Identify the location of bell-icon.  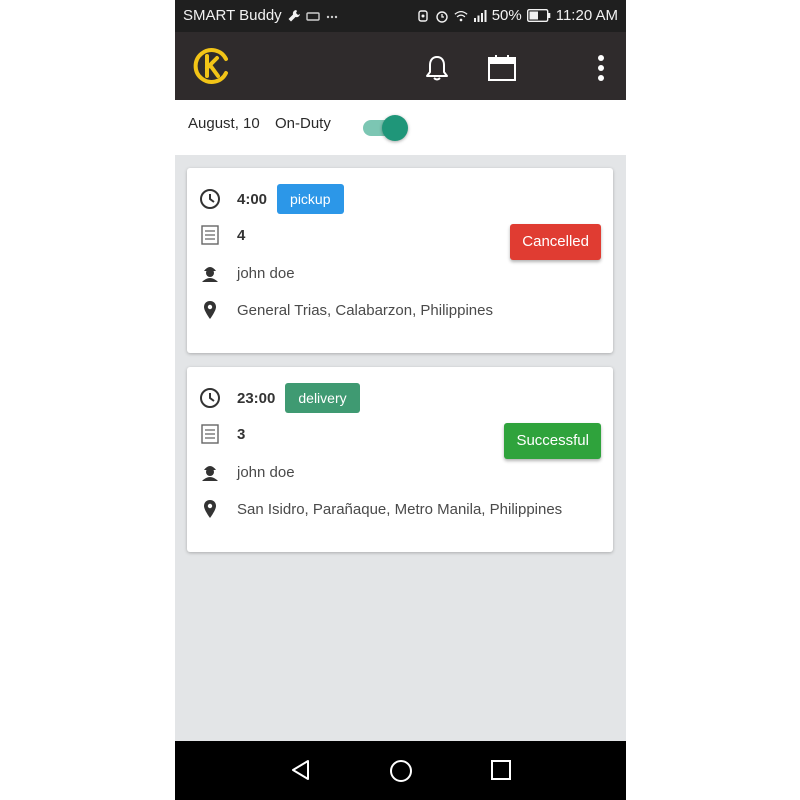
(437, 68).